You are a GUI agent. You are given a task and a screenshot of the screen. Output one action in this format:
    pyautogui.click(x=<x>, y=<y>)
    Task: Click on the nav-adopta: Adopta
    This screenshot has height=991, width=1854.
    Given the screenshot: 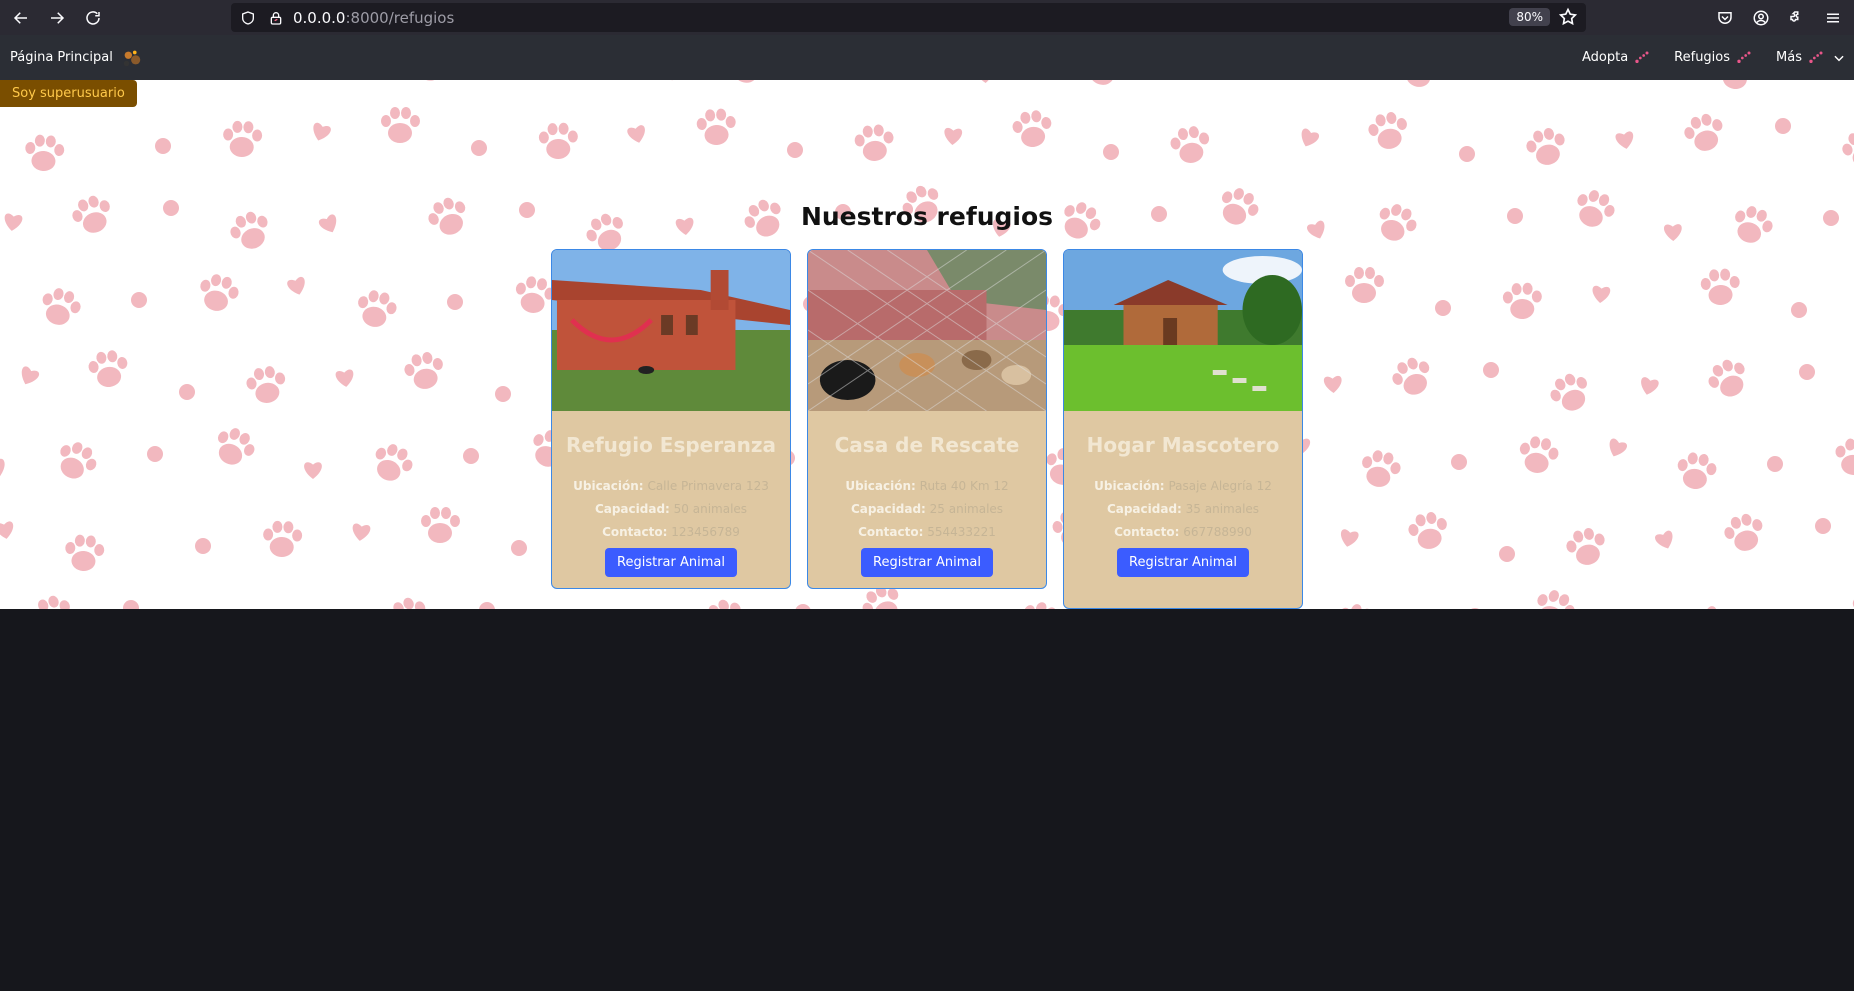 What is the action you would take?
    pyautogui.click(x=1617, y=58)
    